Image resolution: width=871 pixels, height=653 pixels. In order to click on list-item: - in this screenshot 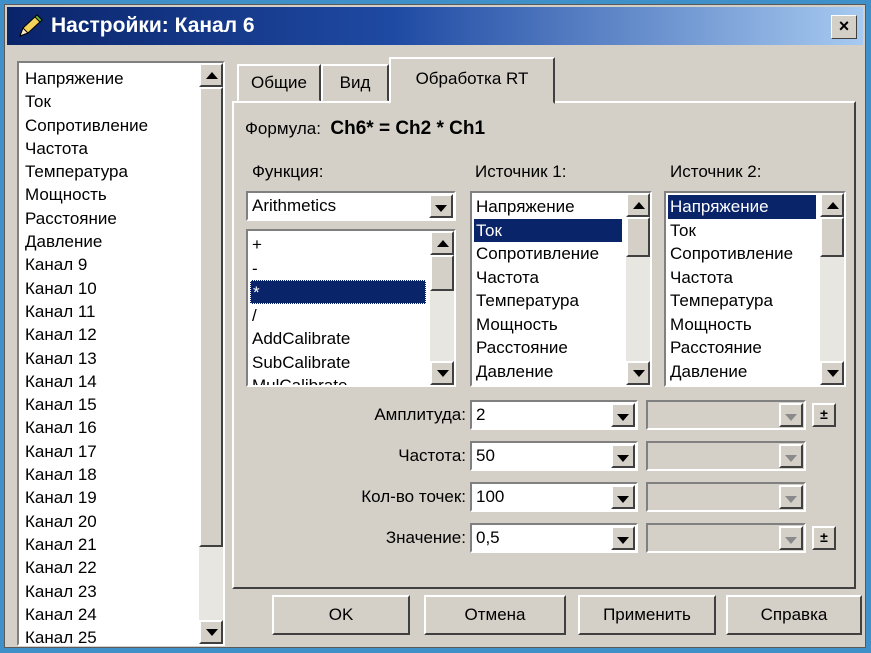, I will do `click(338, 269)`.